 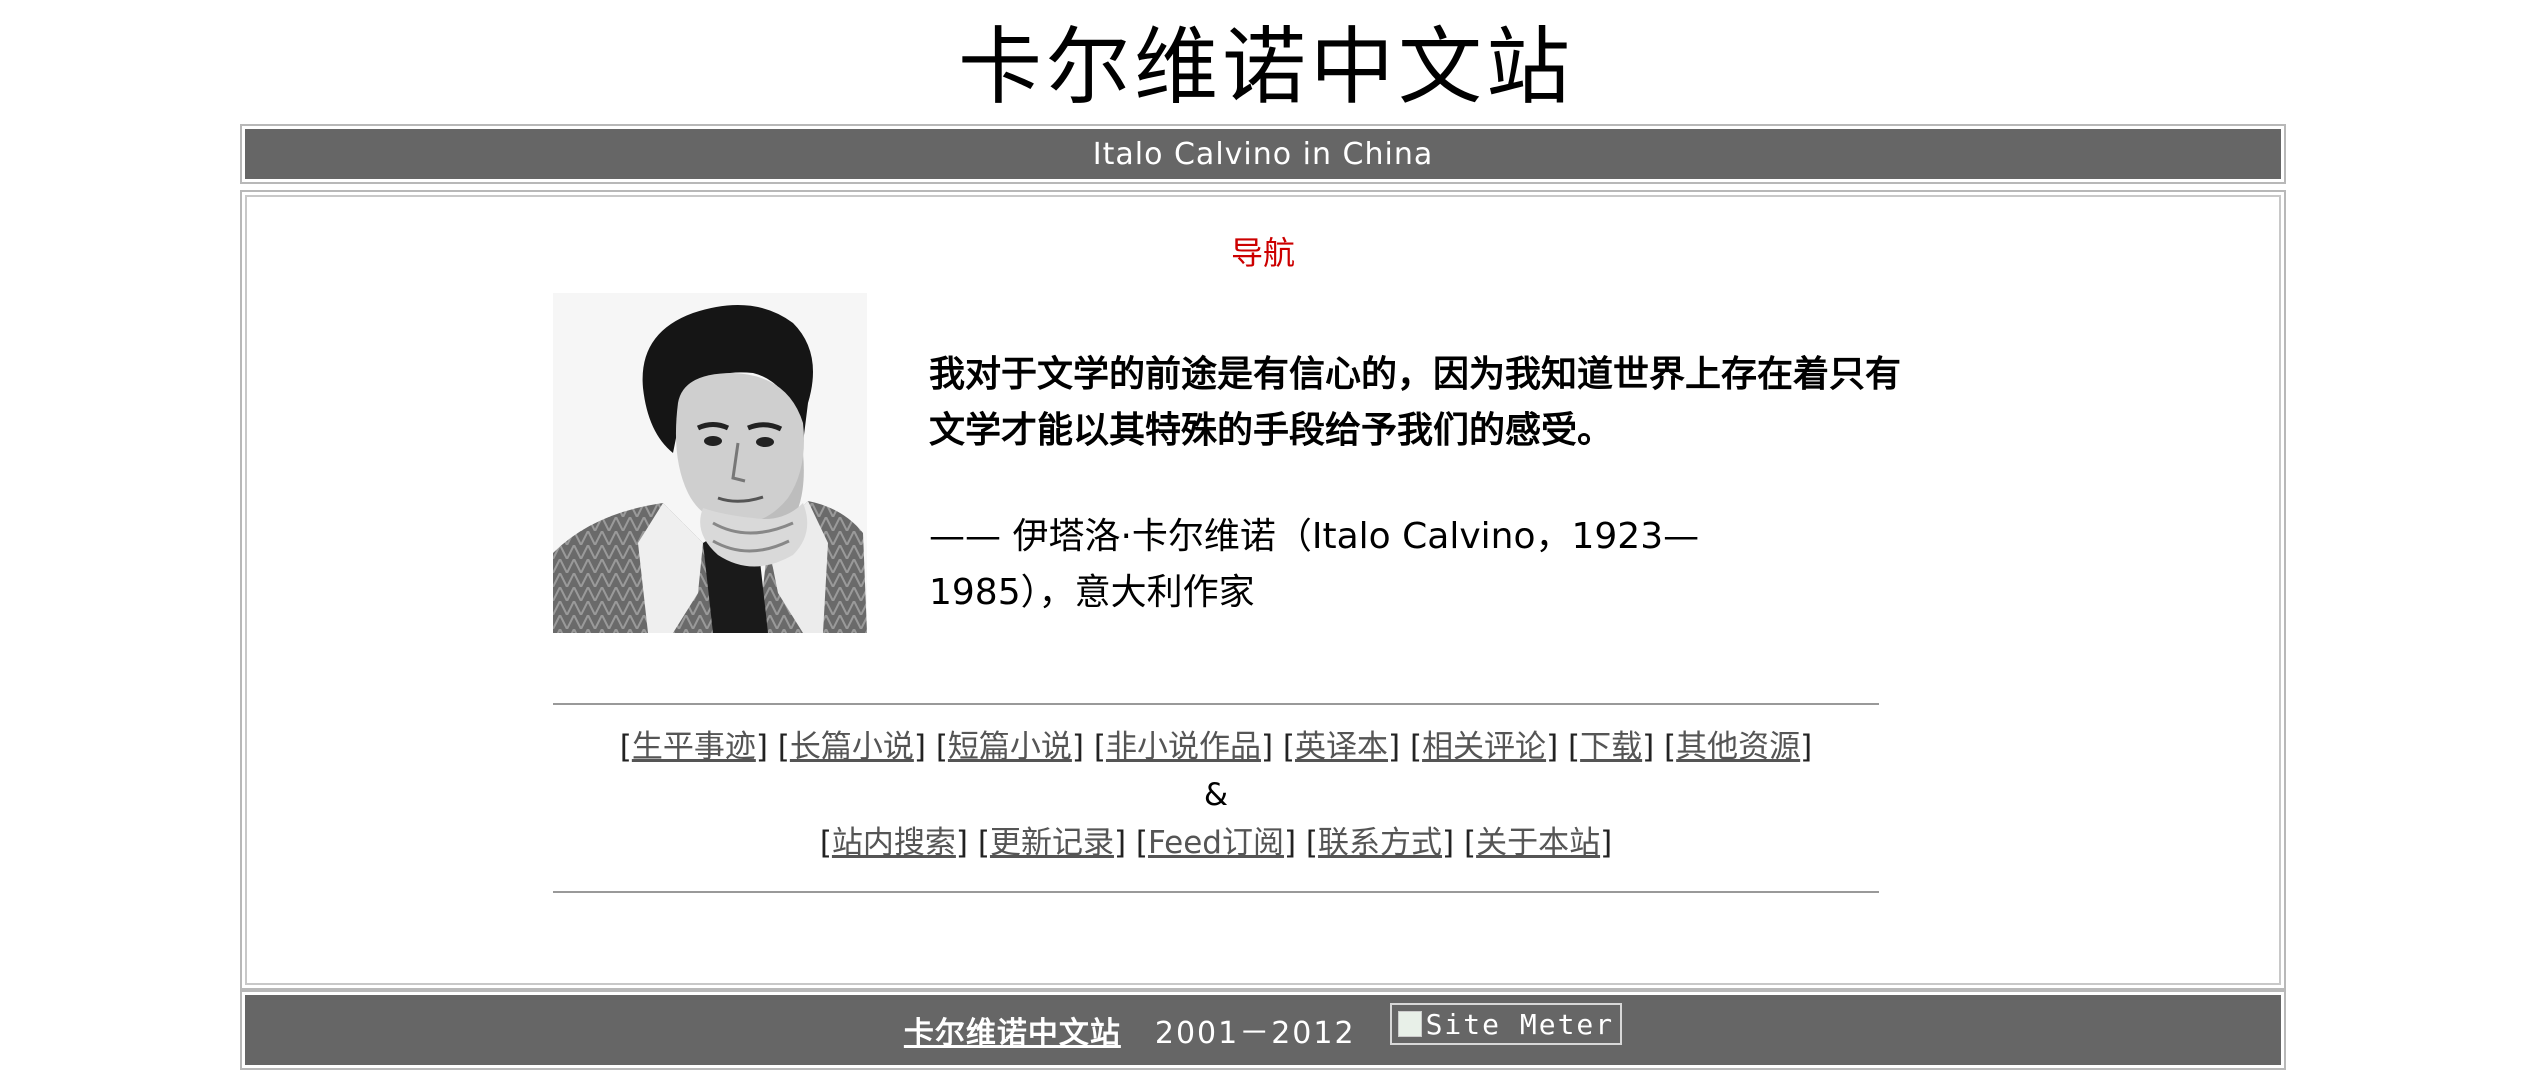 I want to click on site-title: 卡尔维诺中文站, so click(x=1265, y=67).